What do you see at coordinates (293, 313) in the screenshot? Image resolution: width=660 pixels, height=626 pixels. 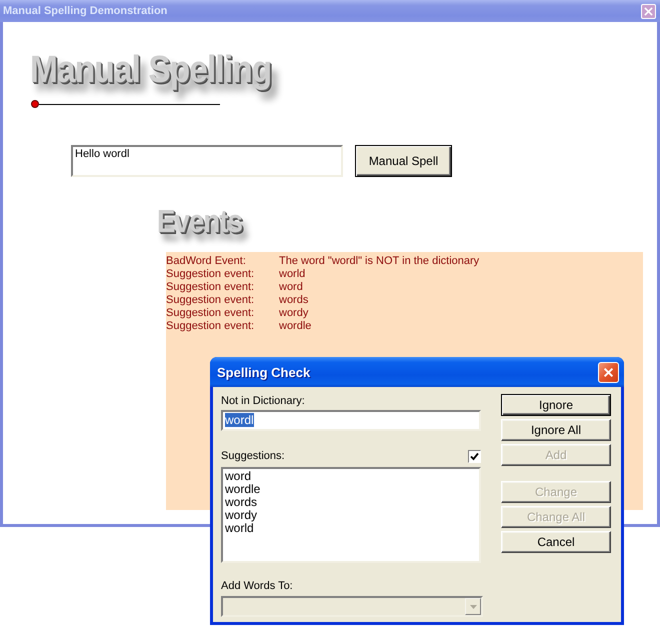 I see `event-detail: wordy` at bounding box center [293, 313].